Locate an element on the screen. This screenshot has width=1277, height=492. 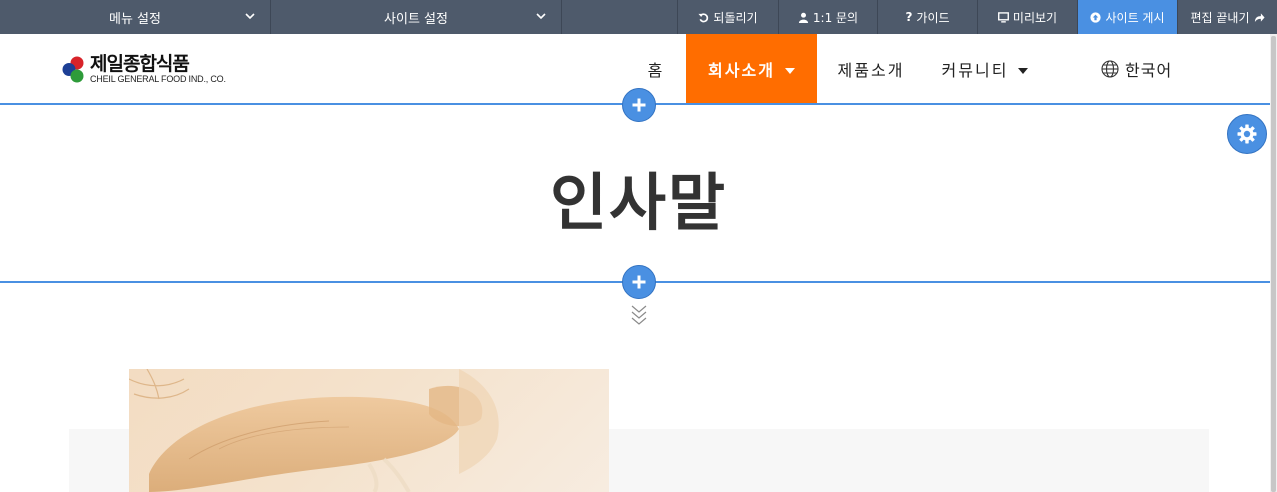
undo-button: 되돌리기 is located at coordinates (728, 17).